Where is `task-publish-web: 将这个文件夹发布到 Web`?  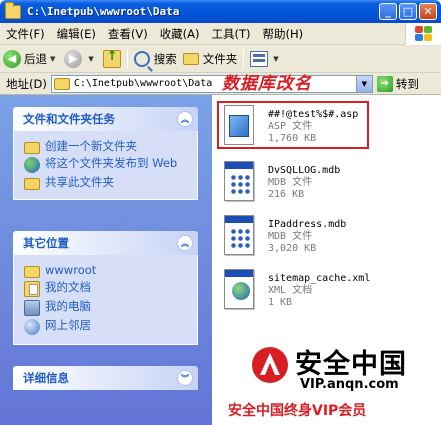
task-publish-web: 将这个文件夹发布到 Web is located at coordinates (106, 165).